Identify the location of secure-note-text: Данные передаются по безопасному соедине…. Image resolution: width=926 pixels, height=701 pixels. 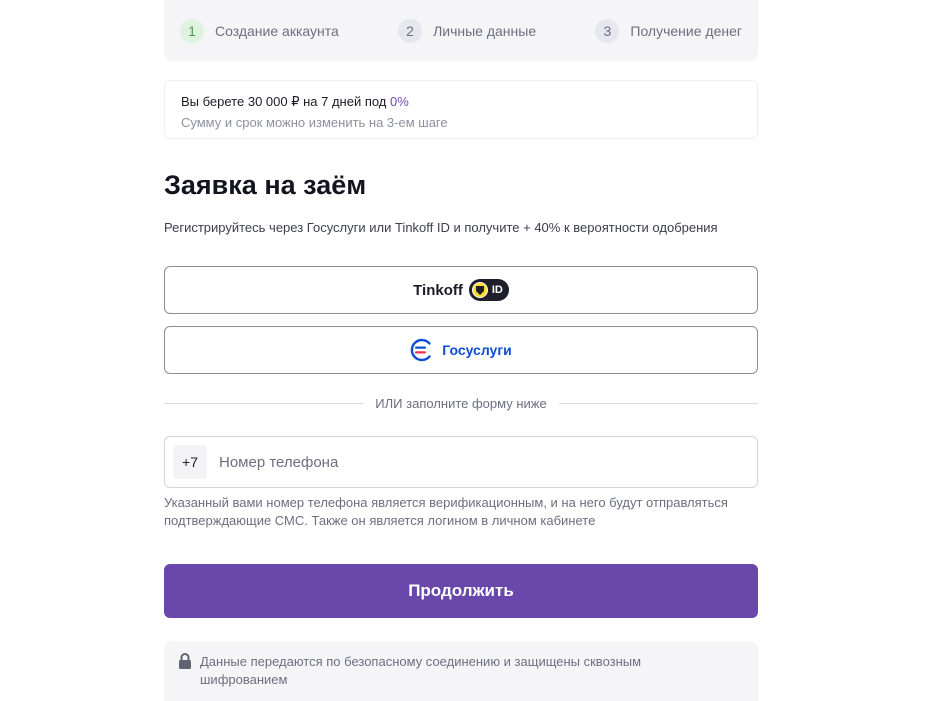
(421, 670).